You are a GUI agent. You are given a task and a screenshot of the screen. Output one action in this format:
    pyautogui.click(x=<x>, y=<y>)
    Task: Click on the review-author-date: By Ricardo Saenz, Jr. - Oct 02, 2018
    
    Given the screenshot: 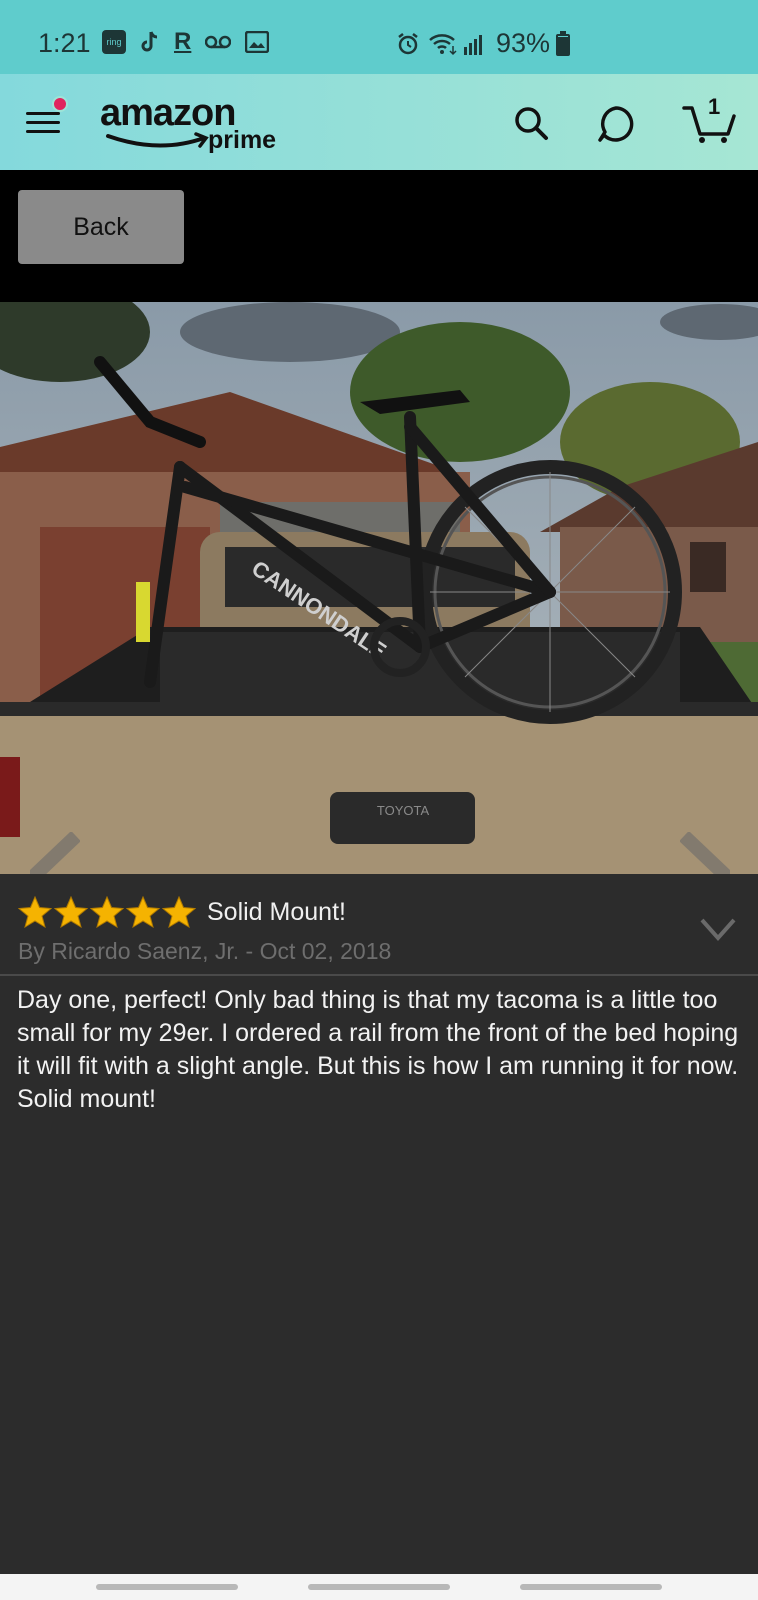 What is the action you would take?
    pyautogui.click(x=205, y=951)
    